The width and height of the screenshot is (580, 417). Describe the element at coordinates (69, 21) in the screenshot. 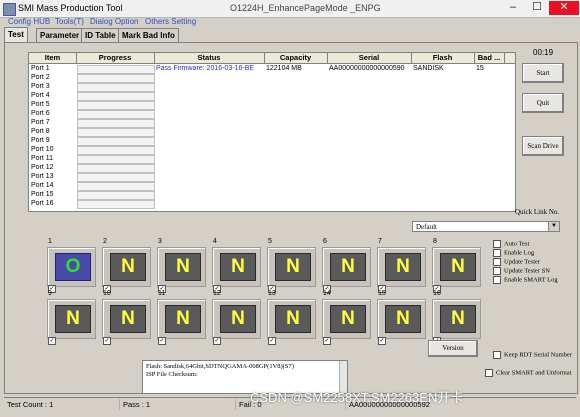

I see `menu-tools: Tools(T)` at that location.